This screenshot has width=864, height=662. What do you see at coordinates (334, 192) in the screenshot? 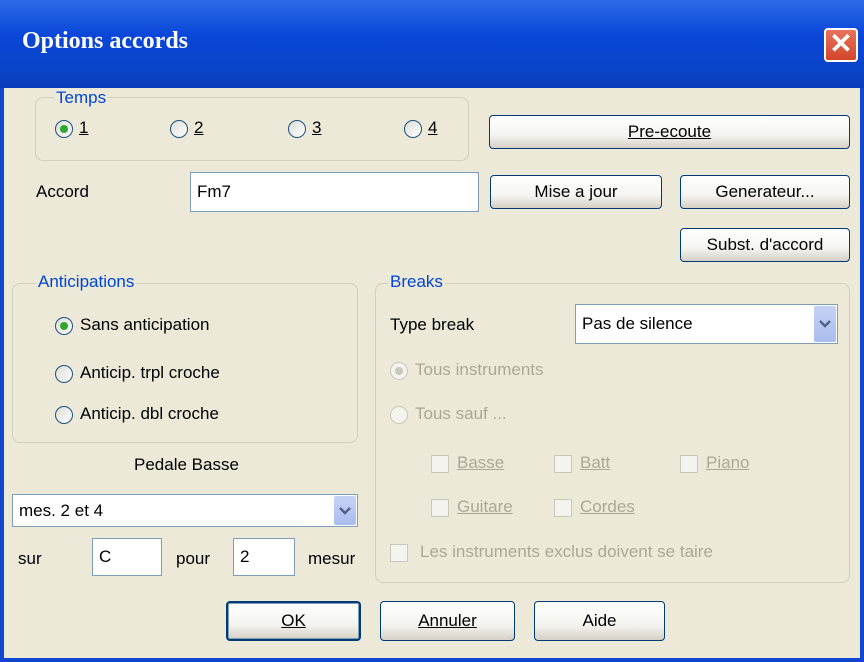
I see `accord-input: Fm7` at bounding box center [334, 192].